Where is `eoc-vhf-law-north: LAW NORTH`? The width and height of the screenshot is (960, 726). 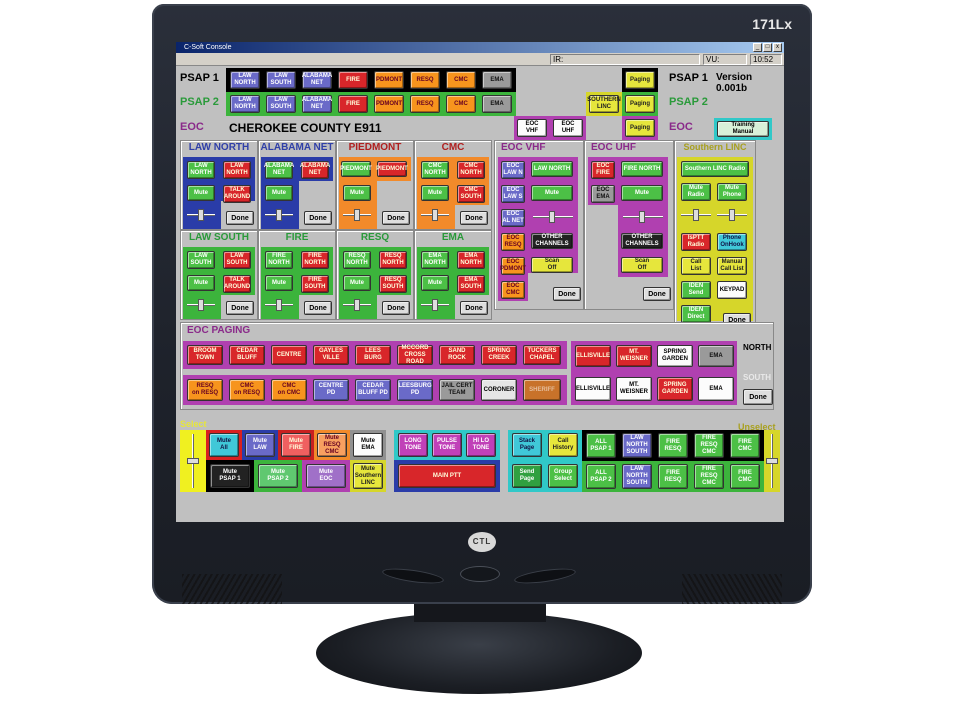
eoc-vhf-law-north: LAW NORTH is located at coordinates (552, 169).